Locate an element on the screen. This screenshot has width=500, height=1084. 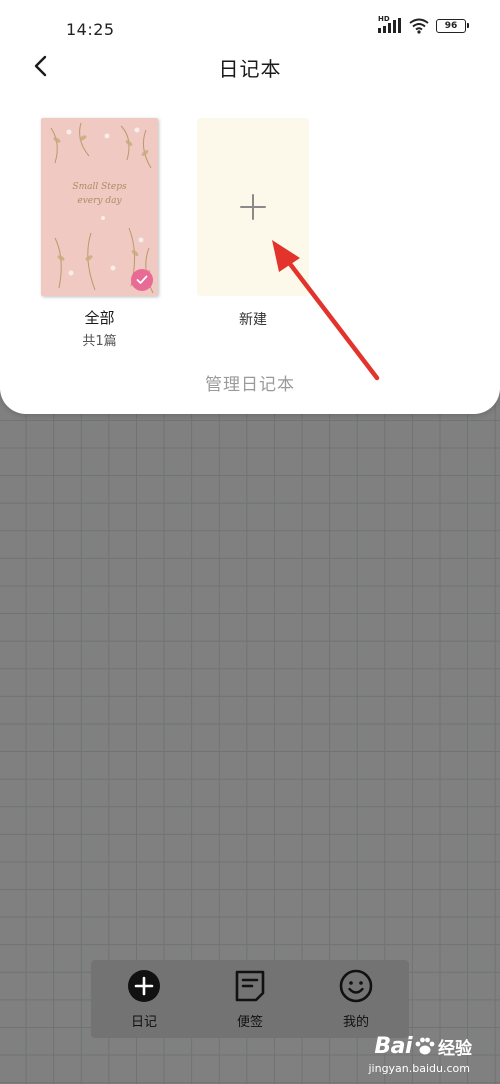
battery-level: 96 is located at coordinates (451, 26).